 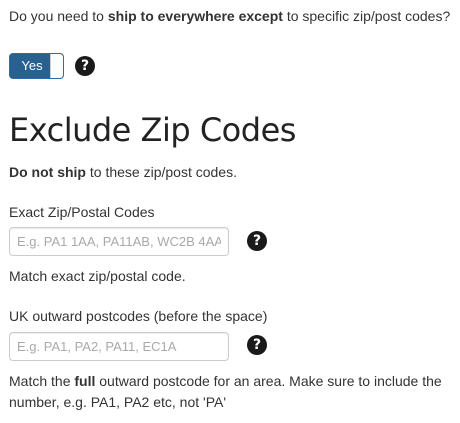 I want to click on question-prefix: Do you need to, so click(x=58, y=16).